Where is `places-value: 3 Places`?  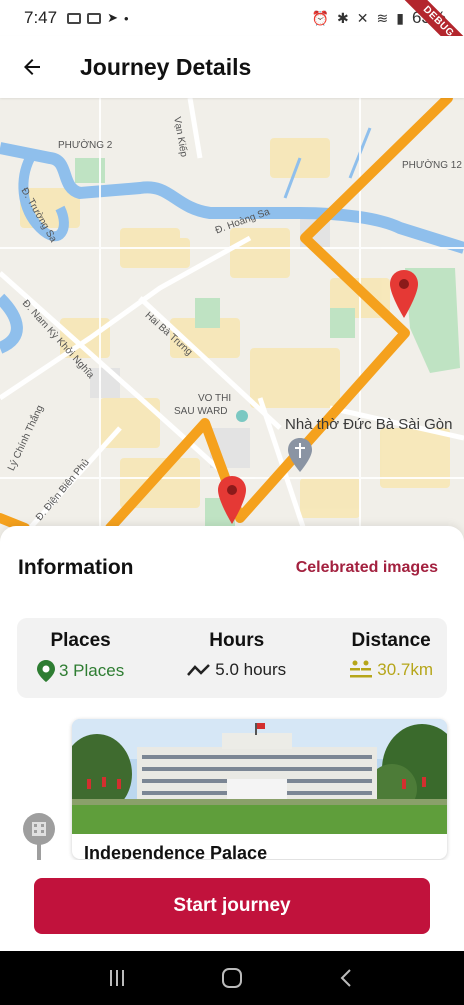 places-value: 3 Places is located at coordinates (92, 670).